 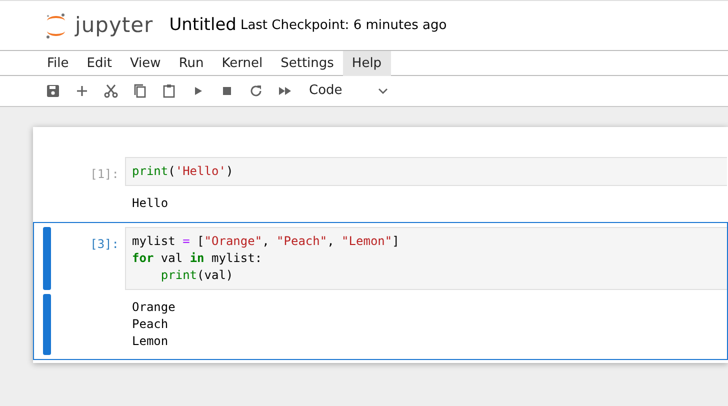 What do you see at coordinates (104, 174) in the screenshot?
I see `cell-prompt: [1]:` at bounding box center [104, 174].